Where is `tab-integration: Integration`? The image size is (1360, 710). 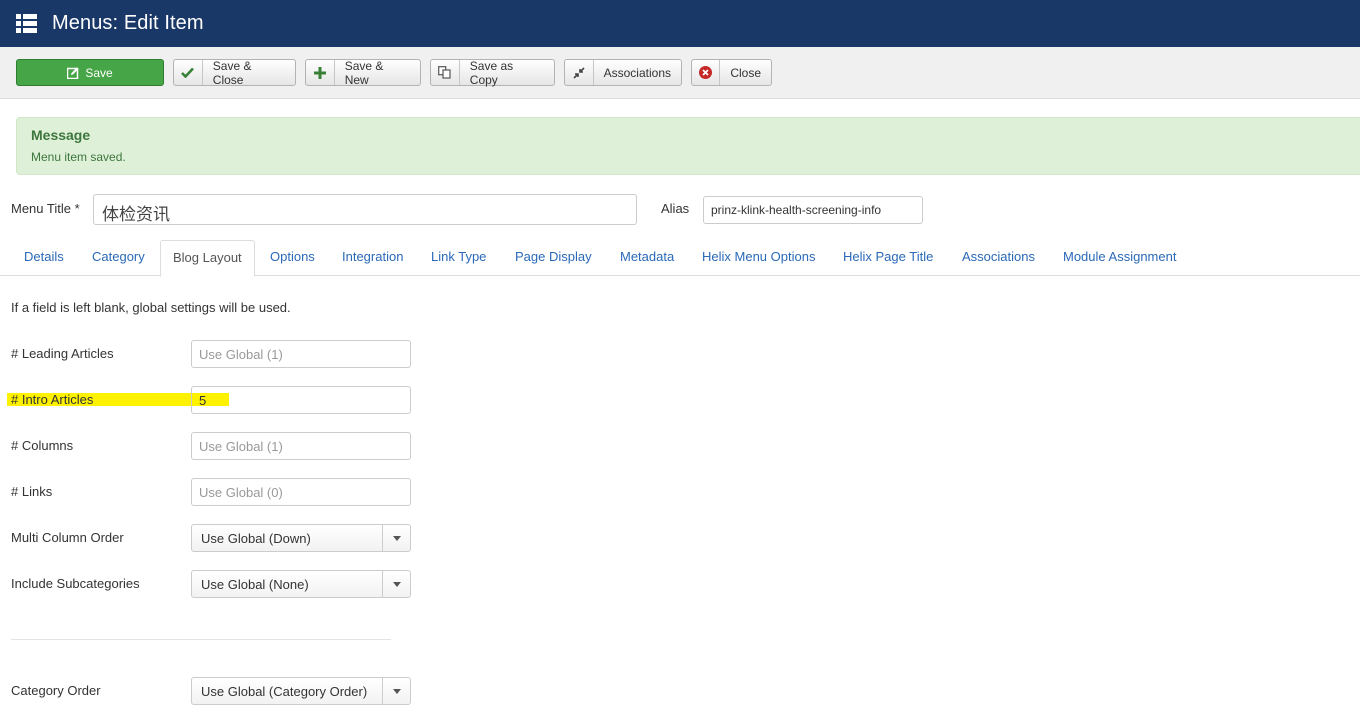 tab-integration: Integration is located at coordinates (372, 256).